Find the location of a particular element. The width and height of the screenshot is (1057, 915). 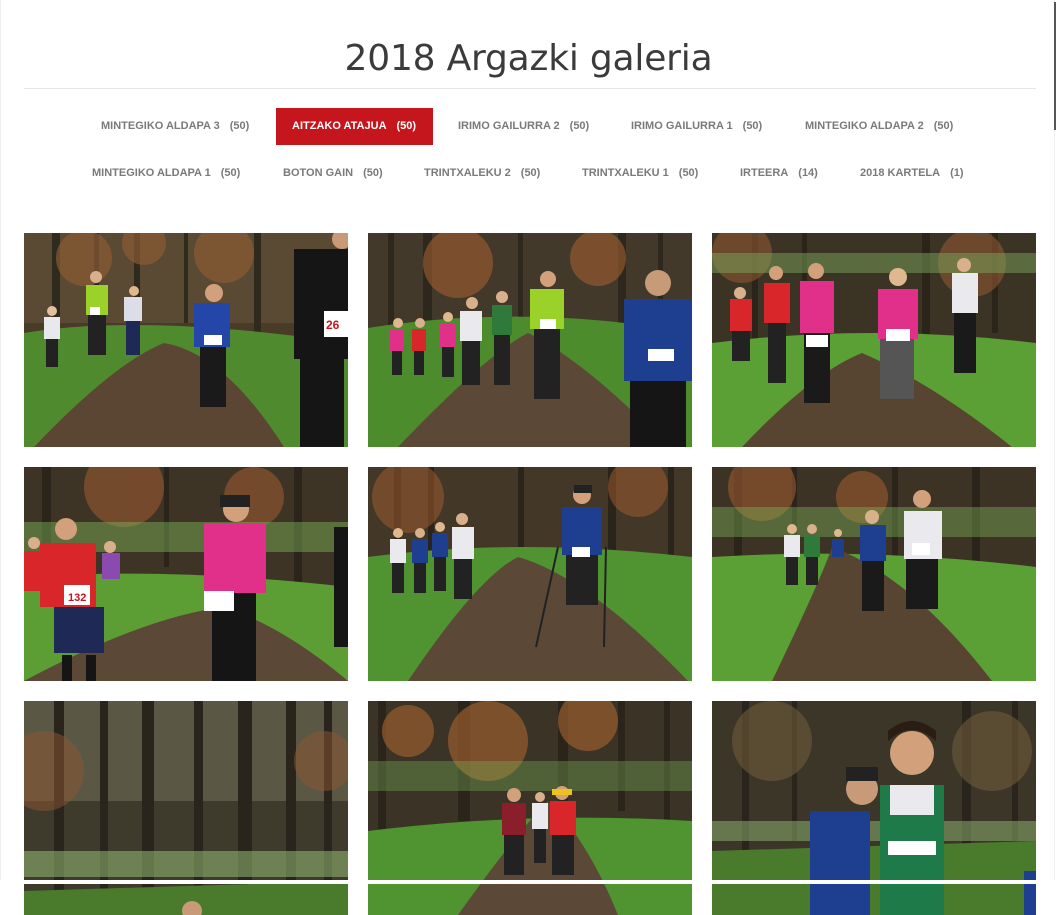

filter-label: TRINTXALEKU 1 is located at coordinates (625, 173).